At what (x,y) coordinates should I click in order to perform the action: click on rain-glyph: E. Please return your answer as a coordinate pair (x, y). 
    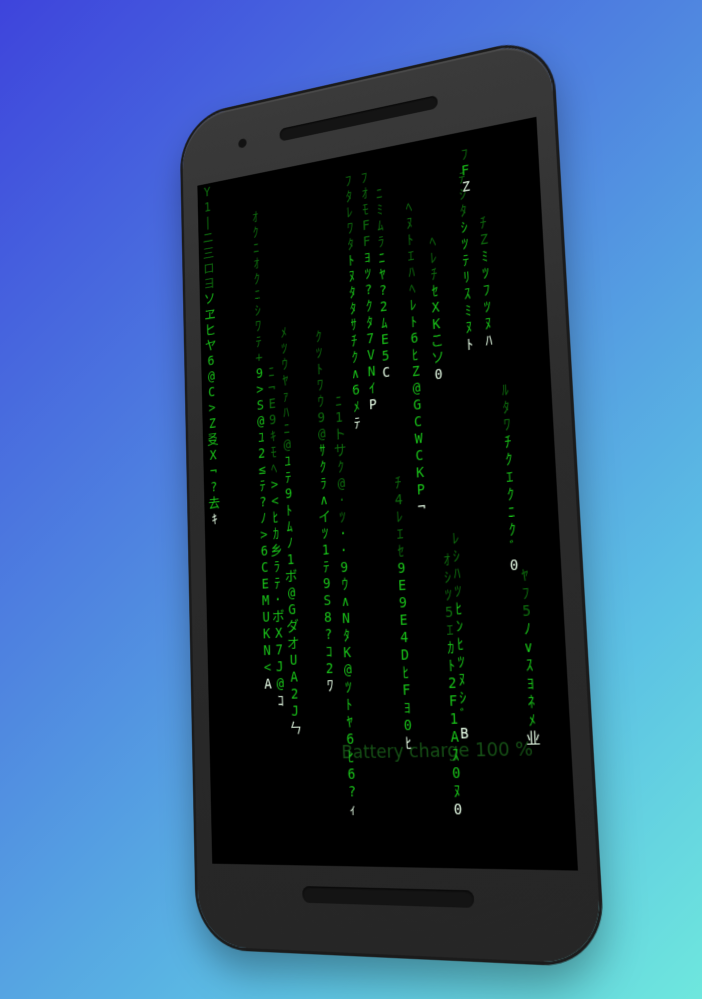
    Looking at the image, I should click on (403, 621).